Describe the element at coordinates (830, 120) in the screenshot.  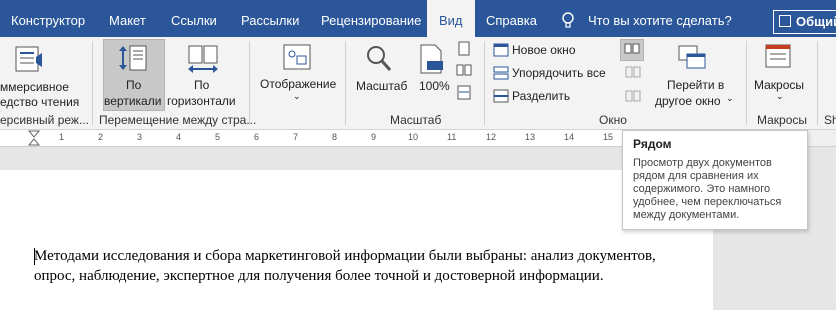
I see `group-sharepoint: Sh` at that location.